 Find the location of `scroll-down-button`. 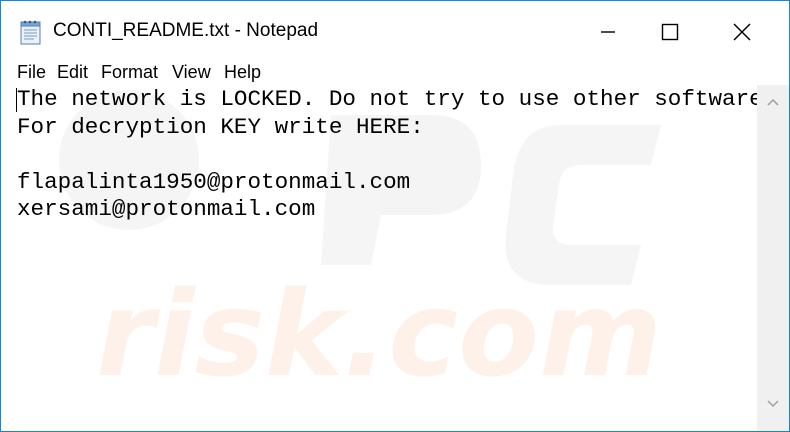

scroll-down-button is located at coordinates (773, 404).